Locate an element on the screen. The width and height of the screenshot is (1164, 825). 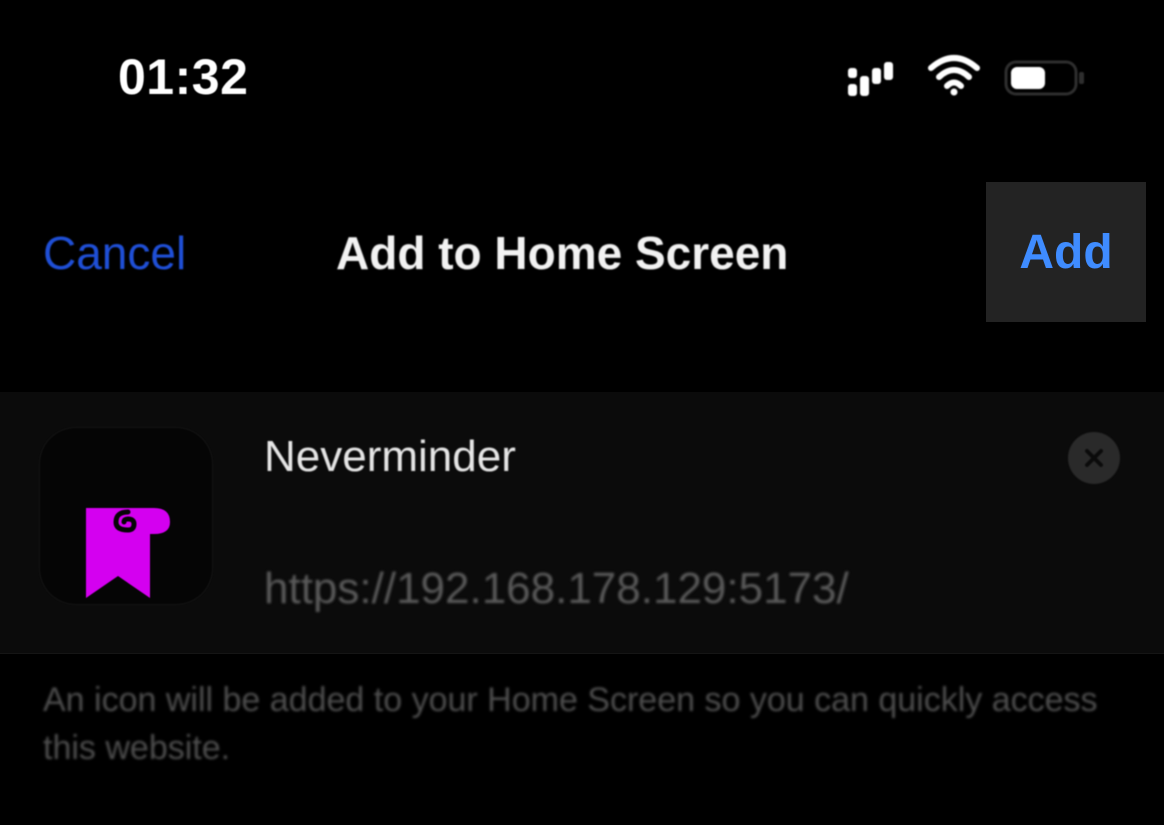
app-name-input is located at coordinates (654, 457).